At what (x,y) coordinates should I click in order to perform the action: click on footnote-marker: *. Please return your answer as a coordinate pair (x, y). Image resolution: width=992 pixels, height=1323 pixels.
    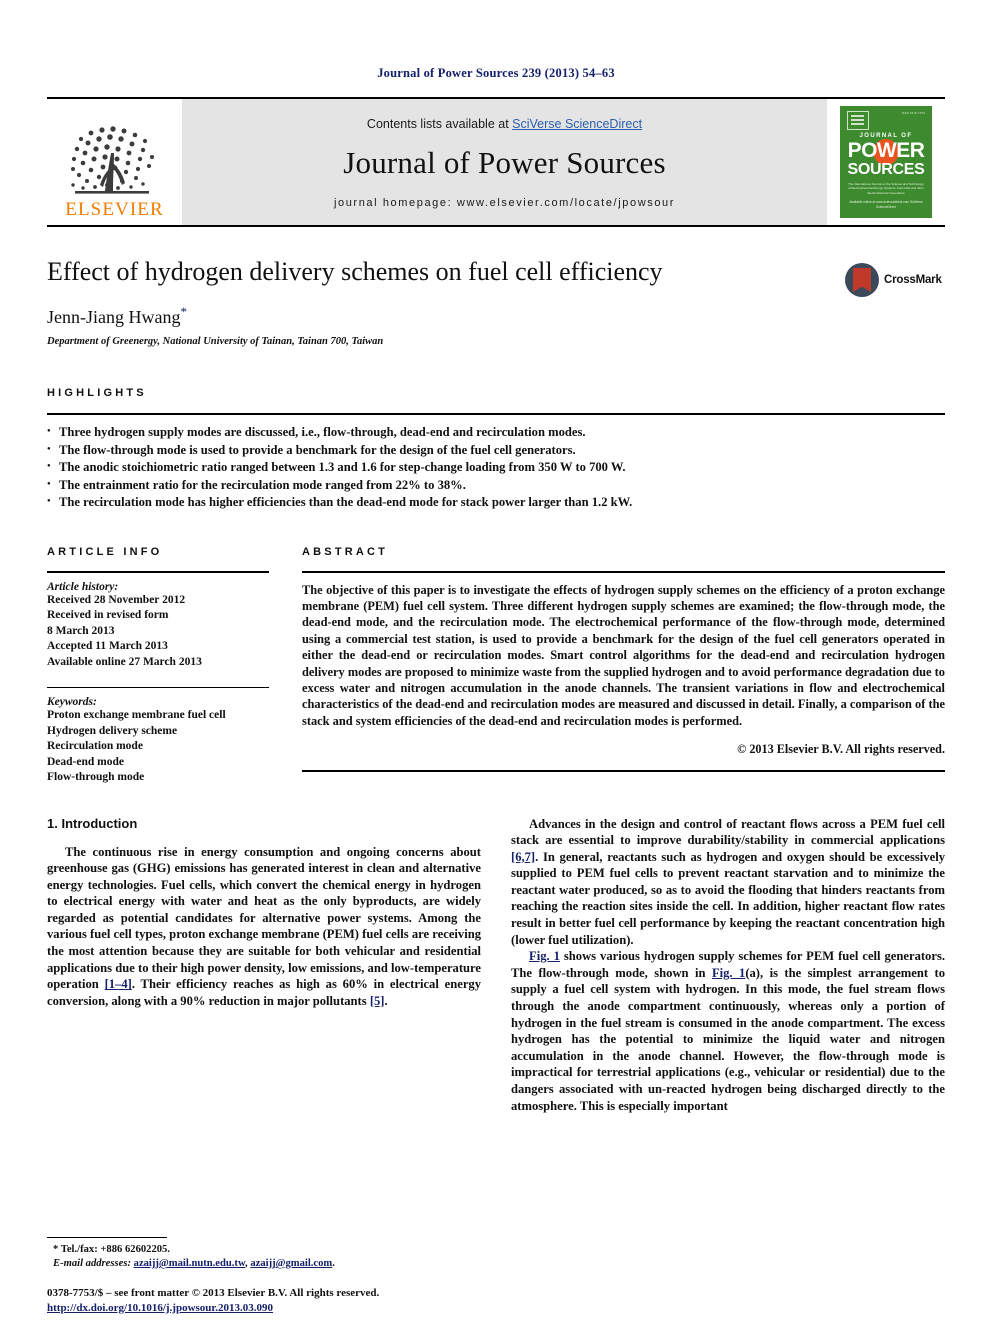
    Looking at the image, I should click on (56, 1249).